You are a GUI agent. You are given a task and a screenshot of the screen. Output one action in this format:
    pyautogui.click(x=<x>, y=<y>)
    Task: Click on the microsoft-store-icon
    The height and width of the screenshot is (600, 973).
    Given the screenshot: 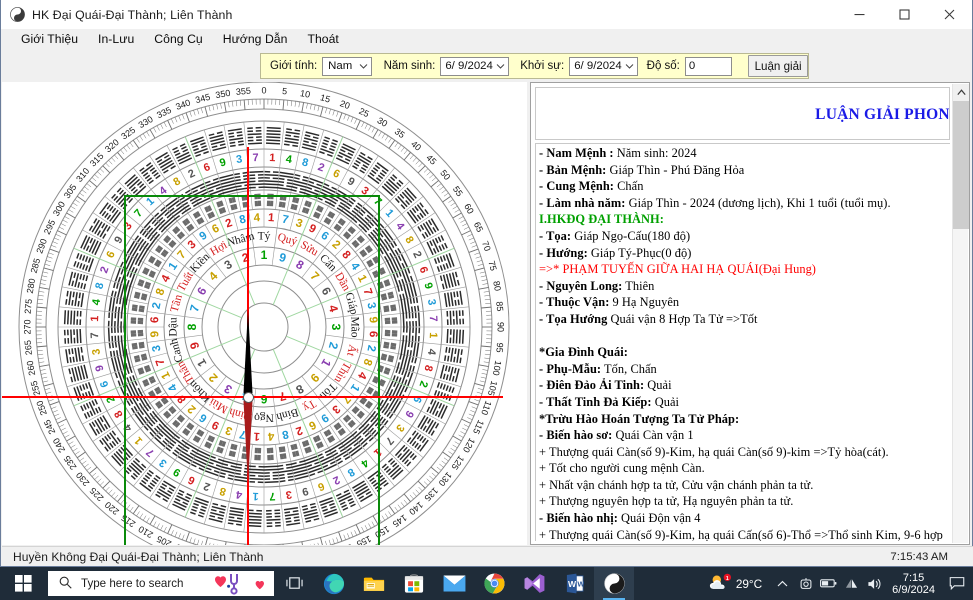 What is the action you would take?
    pyautogui.click(x=414, y=583)
    